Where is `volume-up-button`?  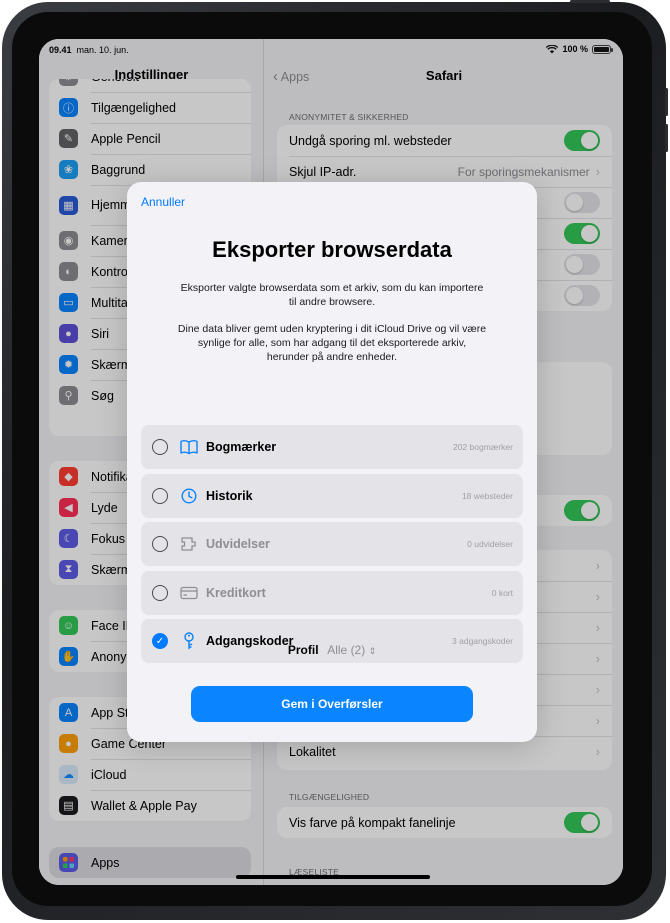
volume-up-button is located at coordinates (666, 102).